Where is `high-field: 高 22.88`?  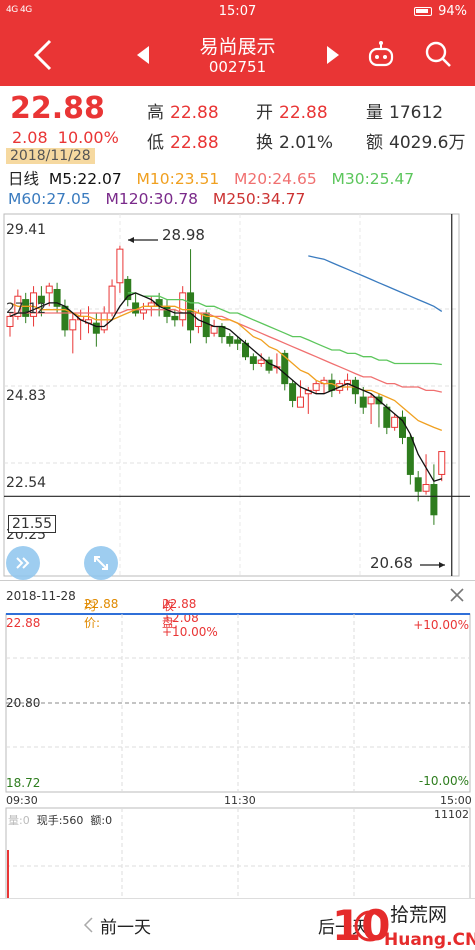 high-field: 高 22.88 is located at coordinates (183, 110).